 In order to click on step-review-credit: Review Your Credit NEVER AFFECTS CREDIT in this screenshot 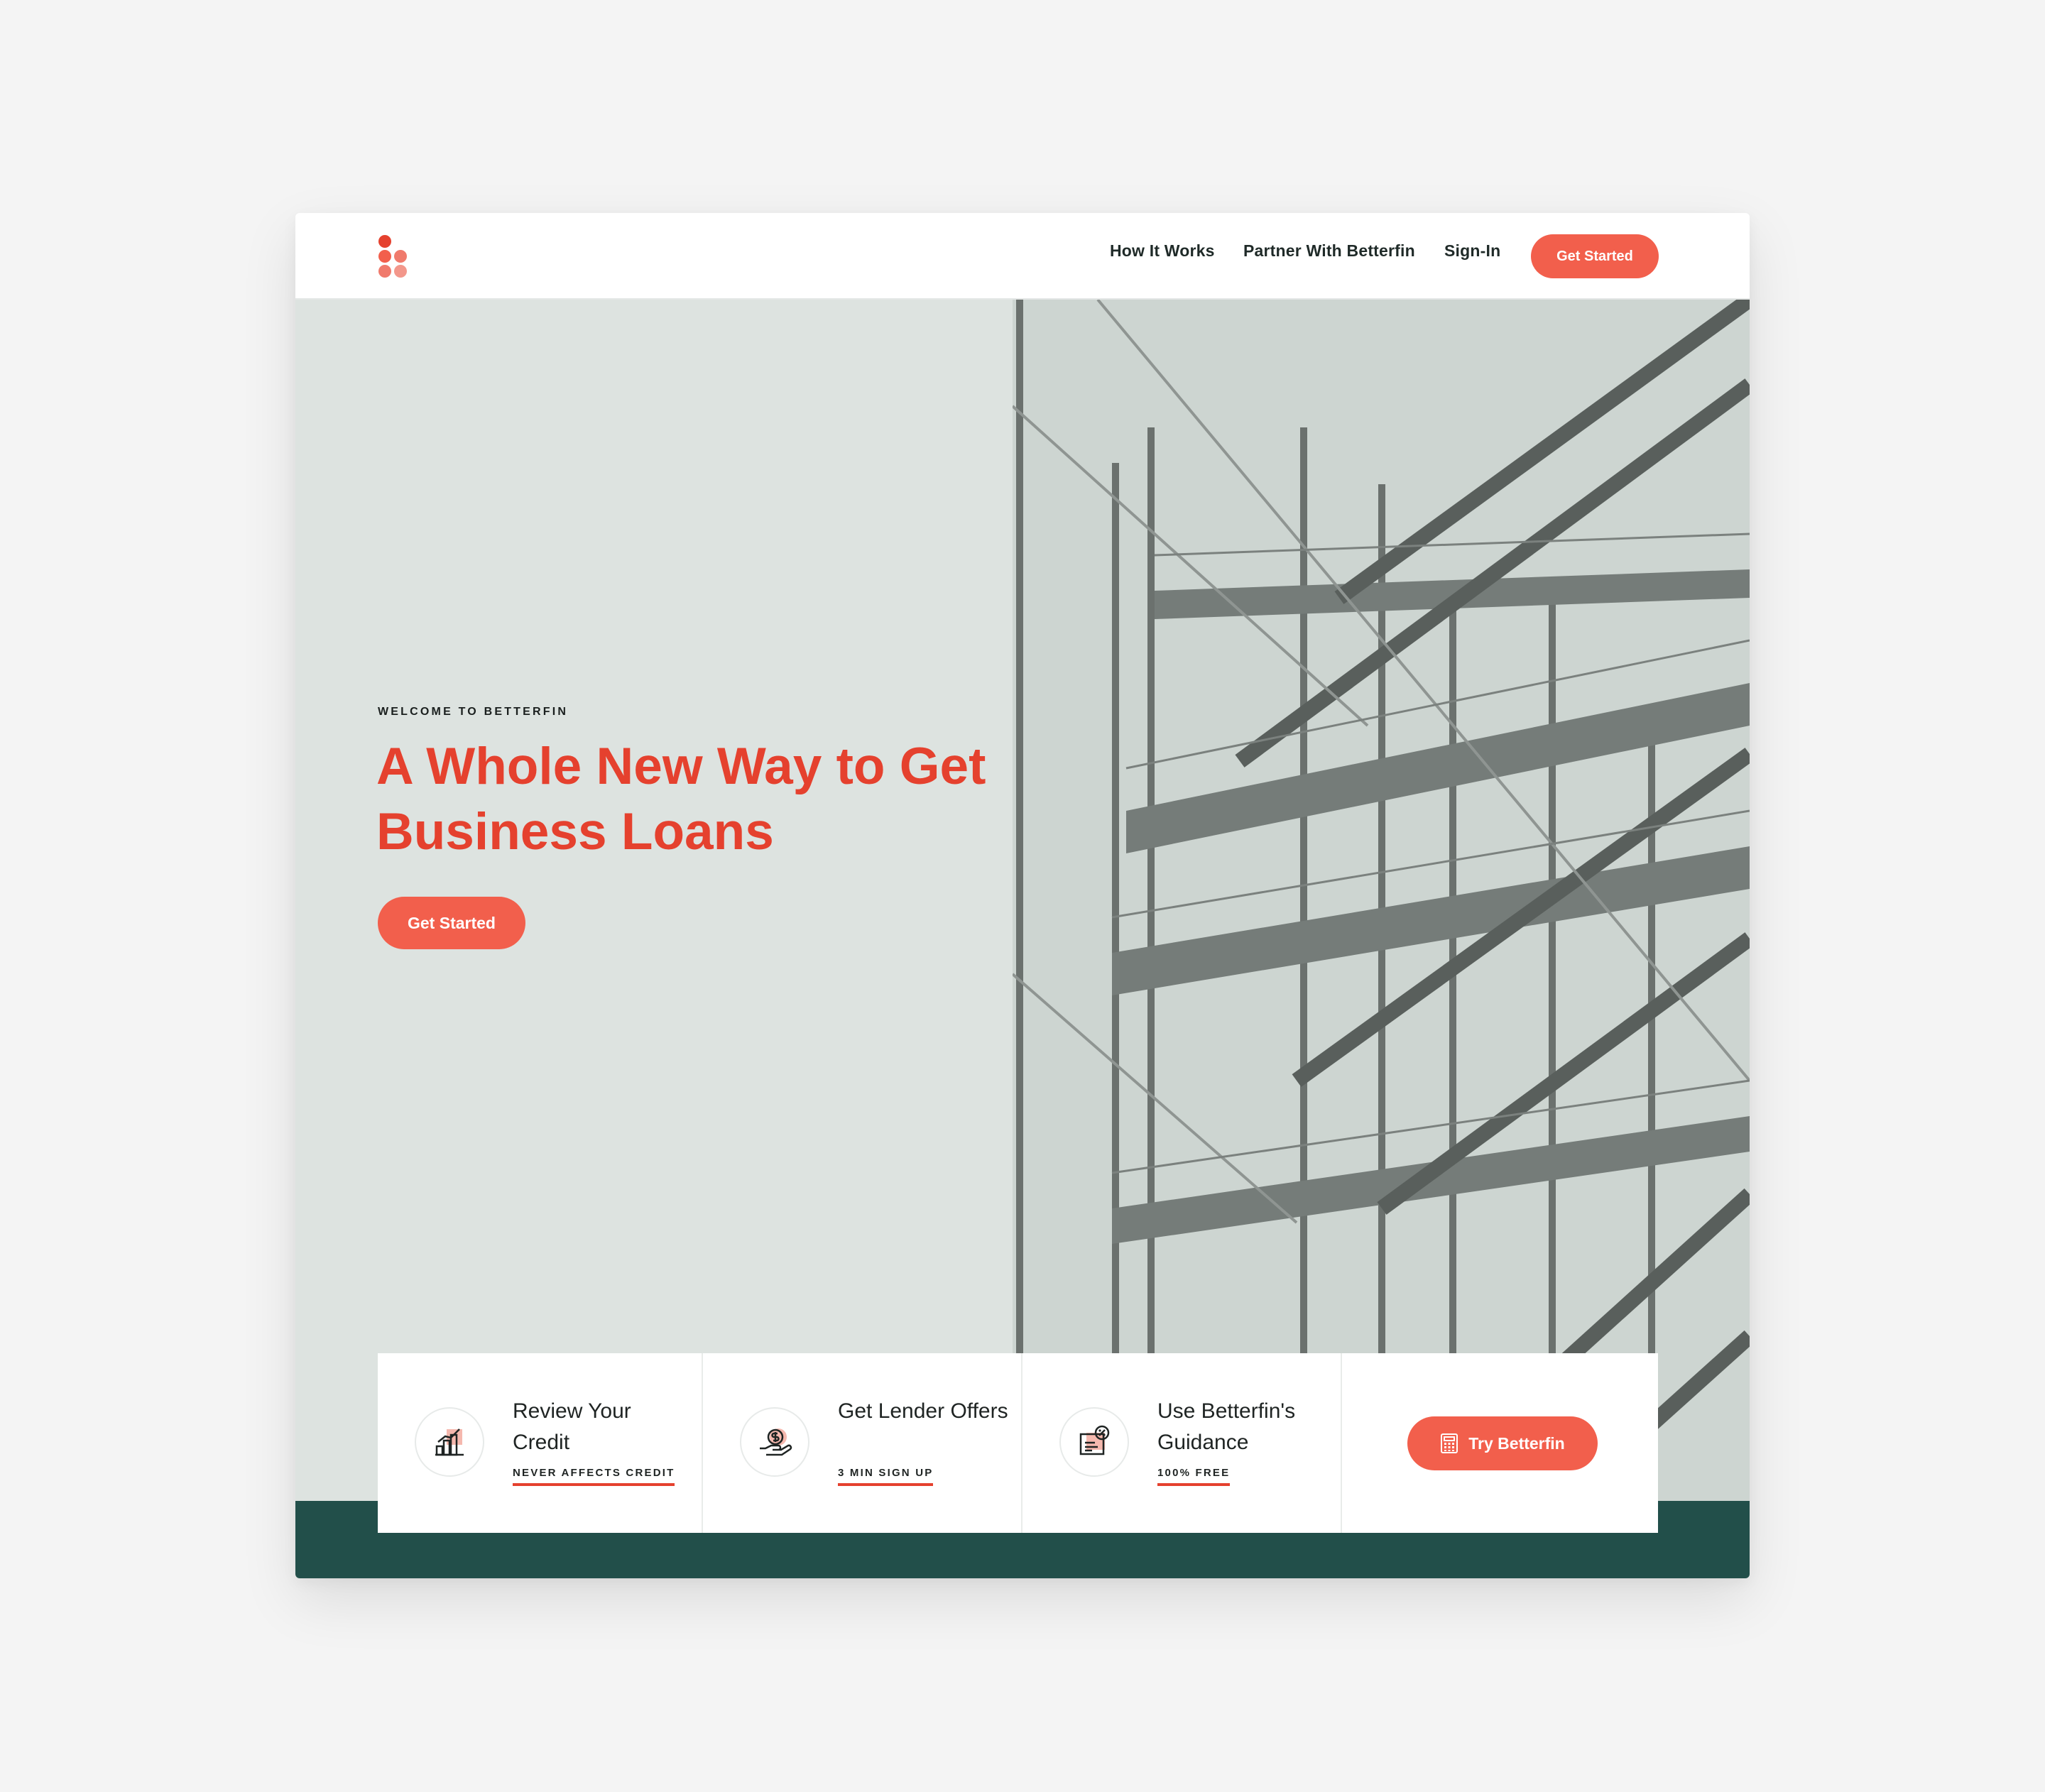, I will do `click(540, 1443)`.